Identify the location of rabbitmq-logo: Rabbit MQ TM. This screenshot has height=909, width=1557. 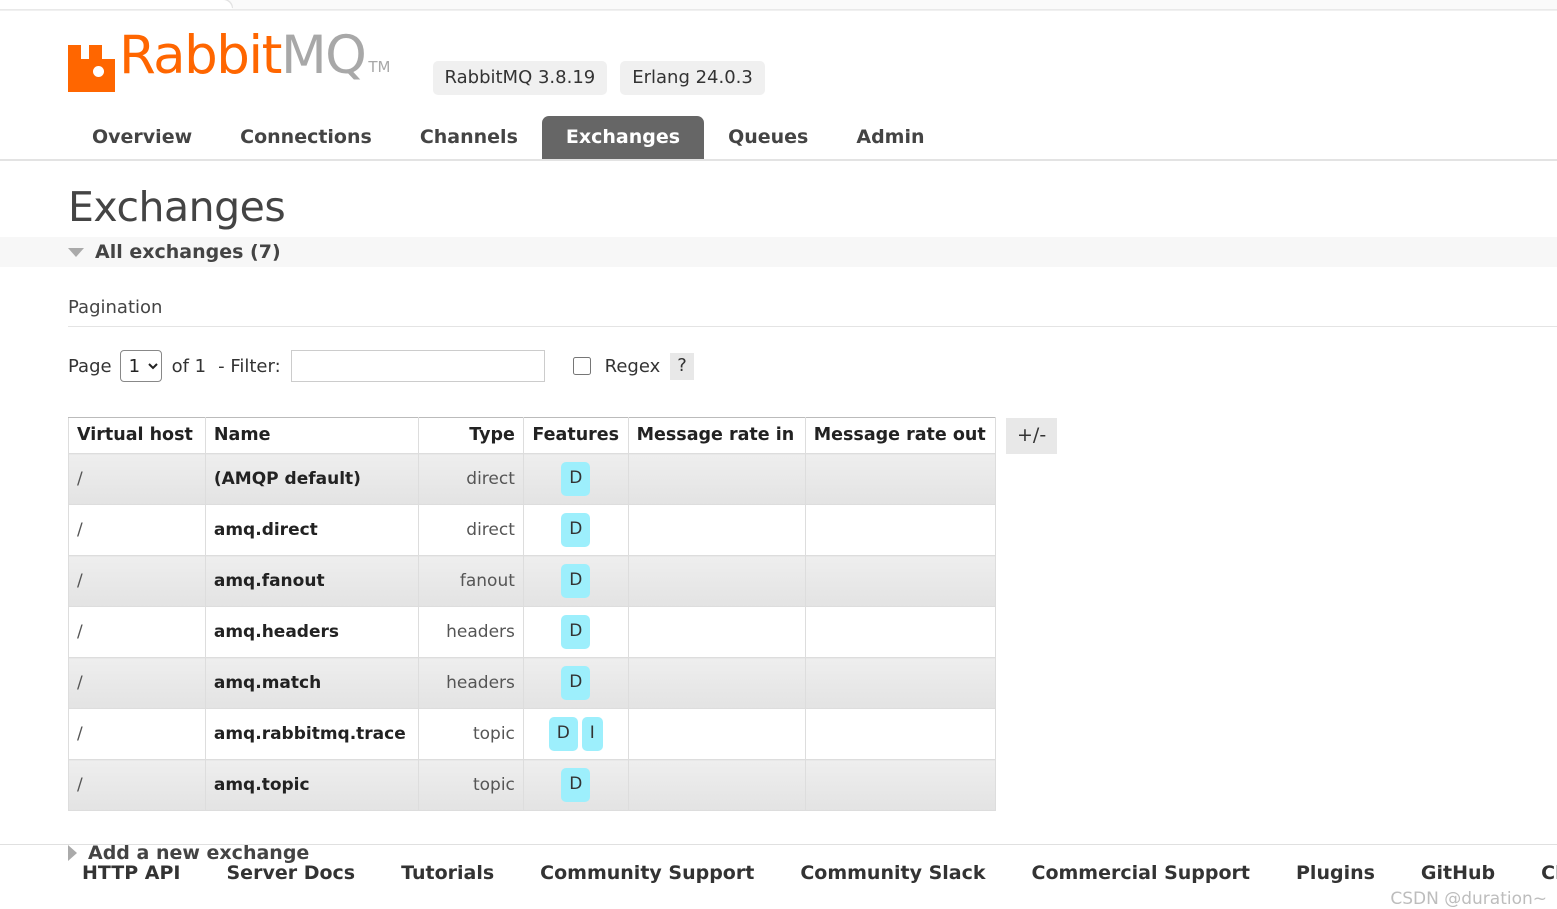
(229, 62).